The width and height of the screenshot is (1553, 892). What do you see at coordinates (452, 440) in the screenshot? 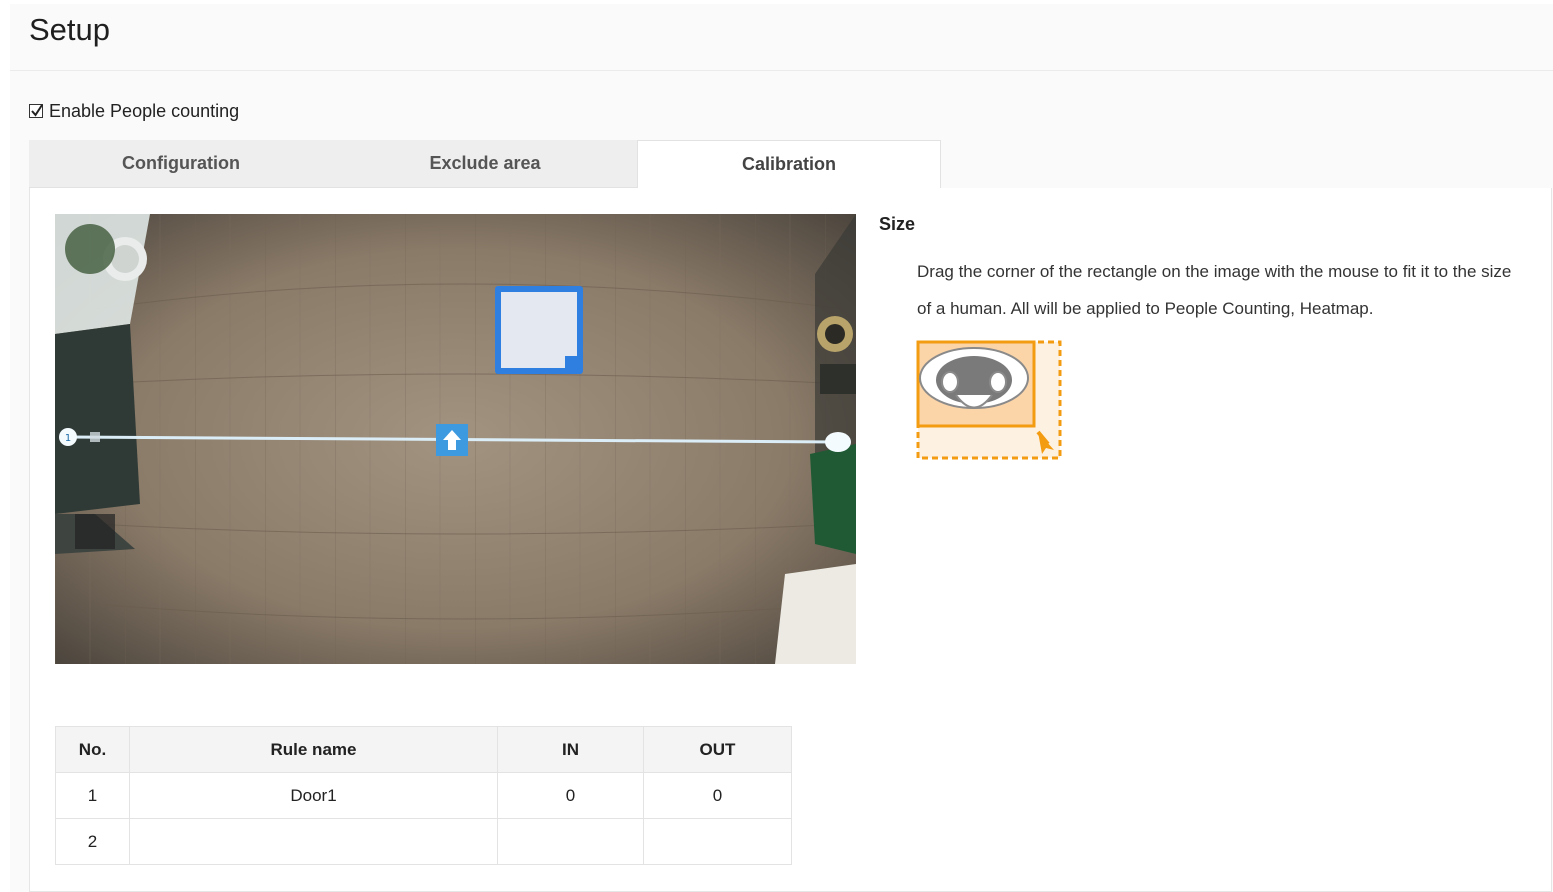
I see `direction-arrow-icon` at bounding box center [452, 440].